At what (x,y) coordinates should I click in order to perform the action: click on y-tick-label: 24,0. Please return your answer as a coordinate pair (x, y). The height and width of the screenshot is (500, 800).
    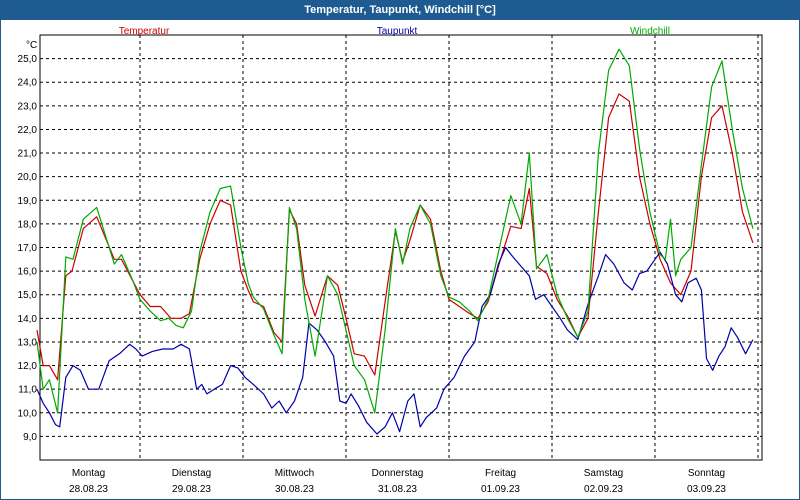
    Looking at the image, I should click on (28, 83).